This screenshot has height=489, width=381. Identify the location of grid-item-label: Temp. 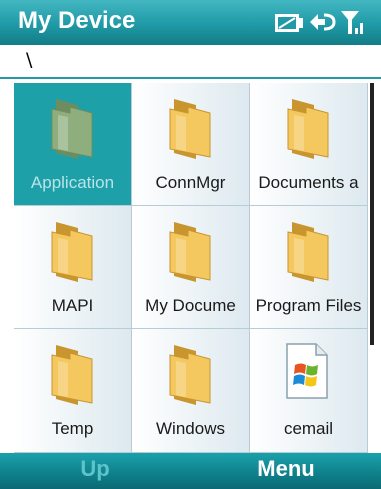
(72, 428).